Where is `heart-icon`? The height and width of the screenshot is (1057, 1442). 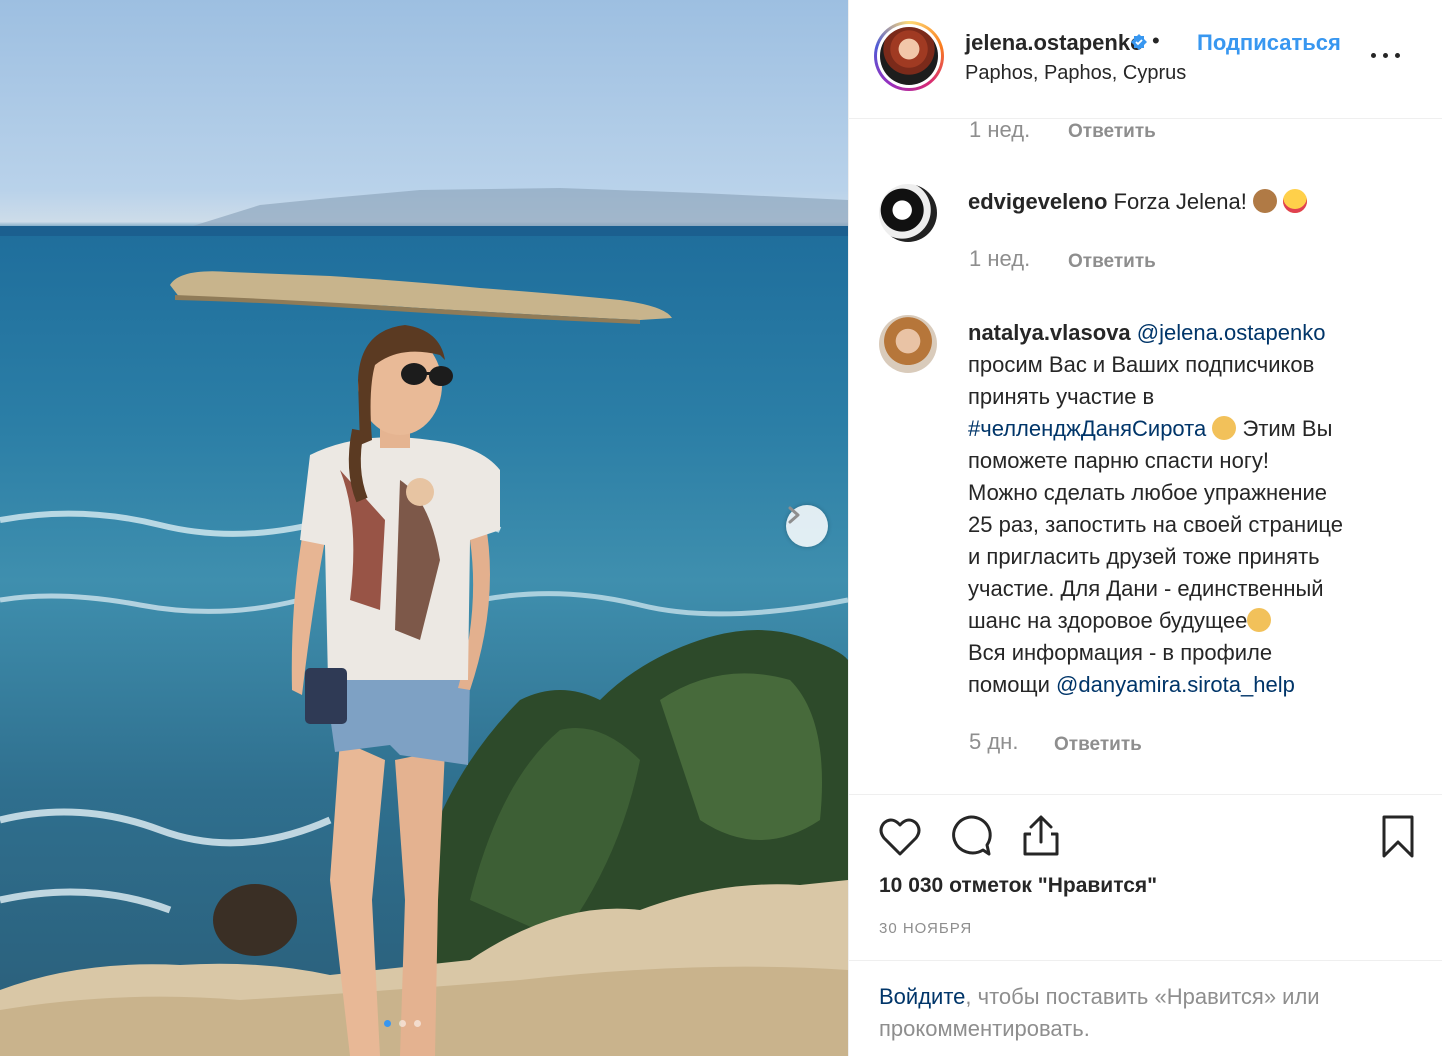
heart-icon is located at coordinates (900, 836).